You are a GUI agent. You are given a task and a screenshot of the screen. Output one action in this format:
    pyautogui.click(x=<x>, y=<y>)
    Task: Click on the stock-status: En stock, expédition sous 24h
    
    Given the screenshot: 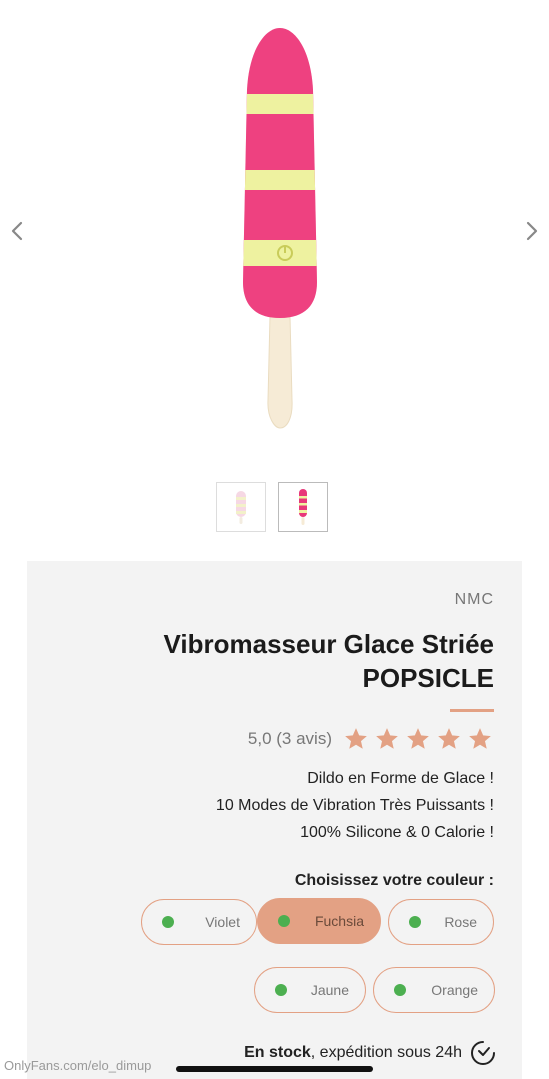 What is the action you would take?
    pyautogui.click(x=370, y=1053)
    